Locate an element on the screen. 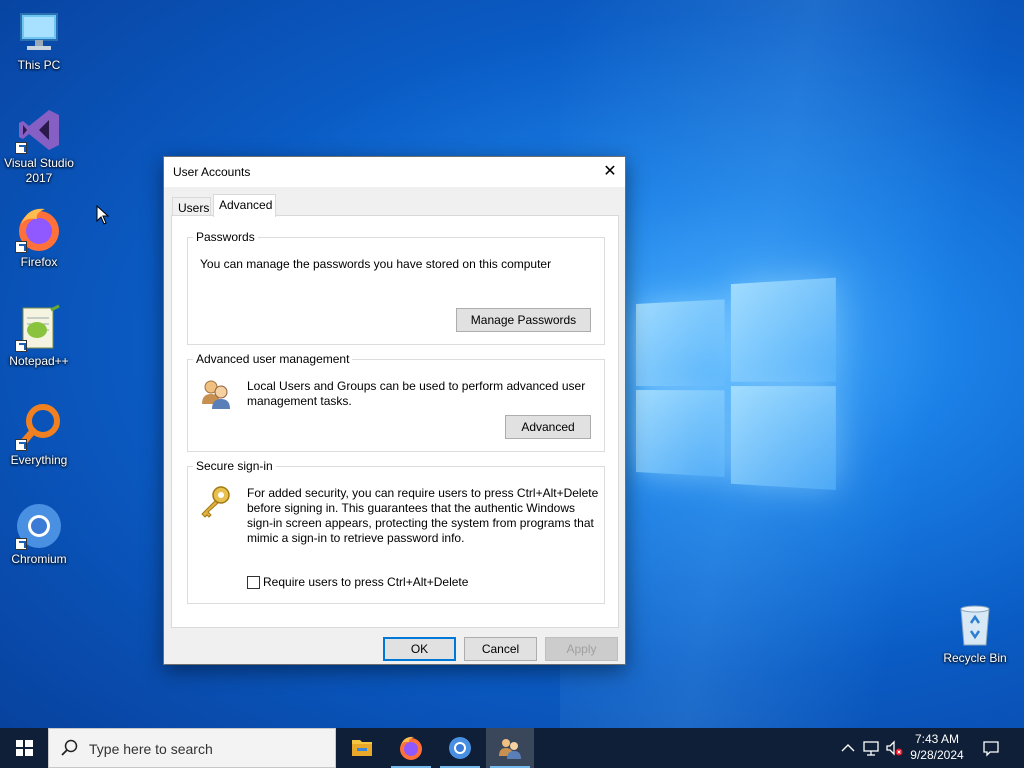 The width and height of the screenshot is (1024, 768). windows-start-icon is located at coordinates (24, 748).